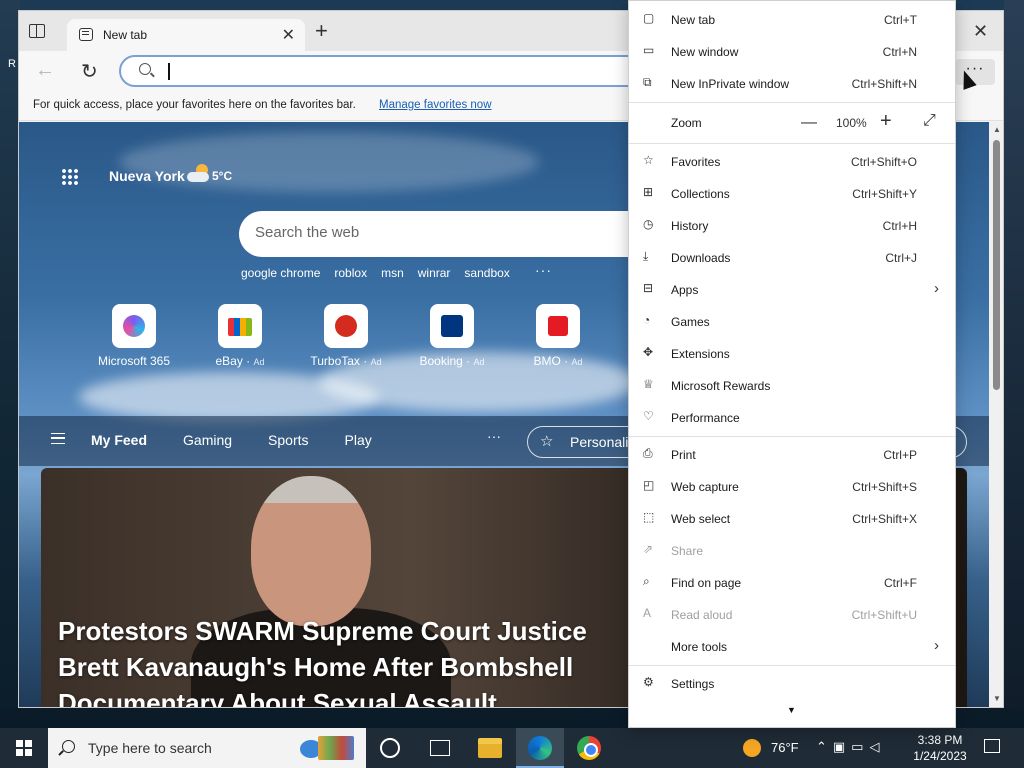  I want to click on inprivate-icon: ⧉, so click(647, 82).